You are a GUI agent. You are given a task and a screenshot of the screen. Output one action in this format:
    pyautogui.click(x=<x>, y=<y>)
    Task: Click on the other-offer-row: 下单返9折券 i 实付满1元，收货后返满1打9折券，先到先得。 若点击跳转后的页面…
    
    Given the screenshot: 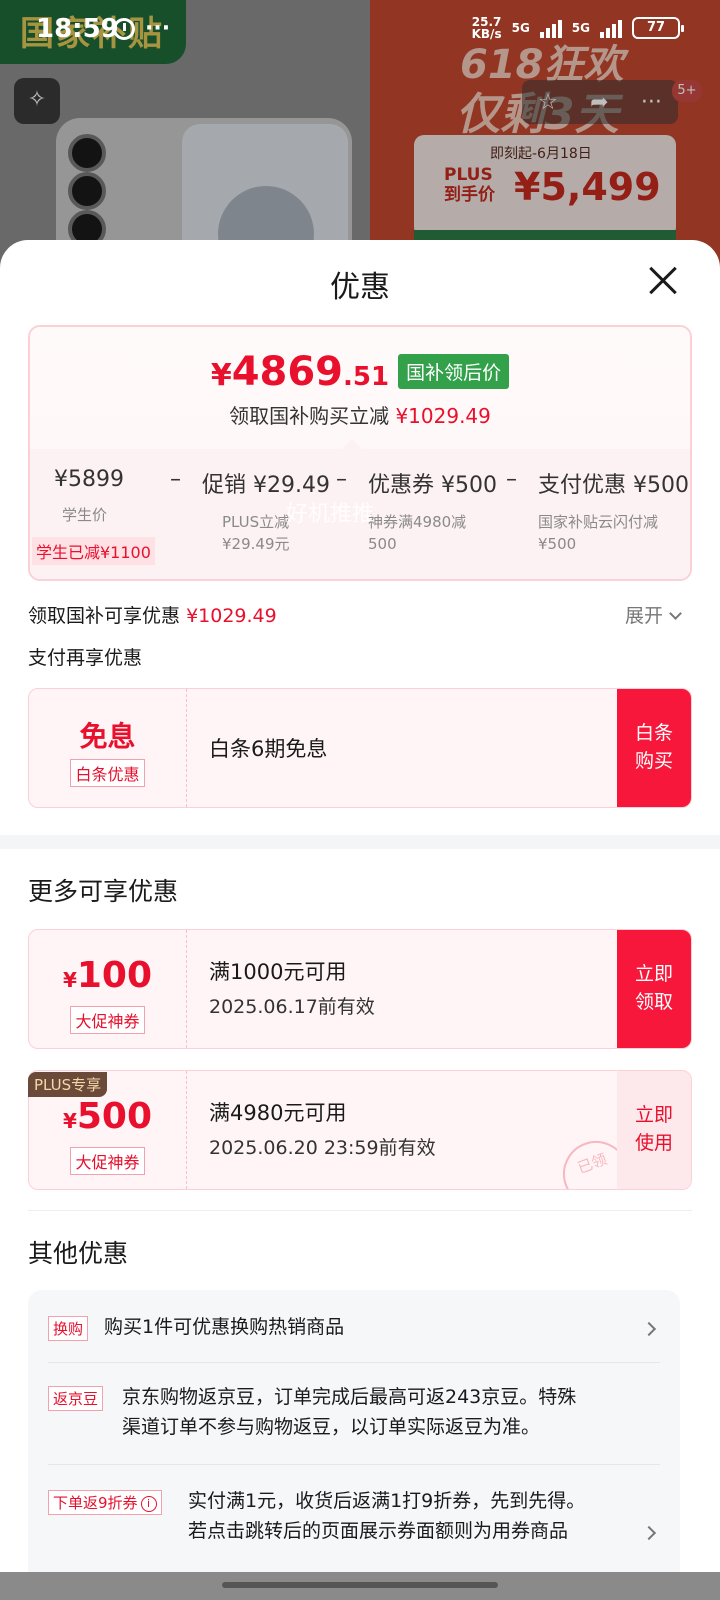 What is the action you would take?
    pyautogui.click(x=354, y=1522)
    